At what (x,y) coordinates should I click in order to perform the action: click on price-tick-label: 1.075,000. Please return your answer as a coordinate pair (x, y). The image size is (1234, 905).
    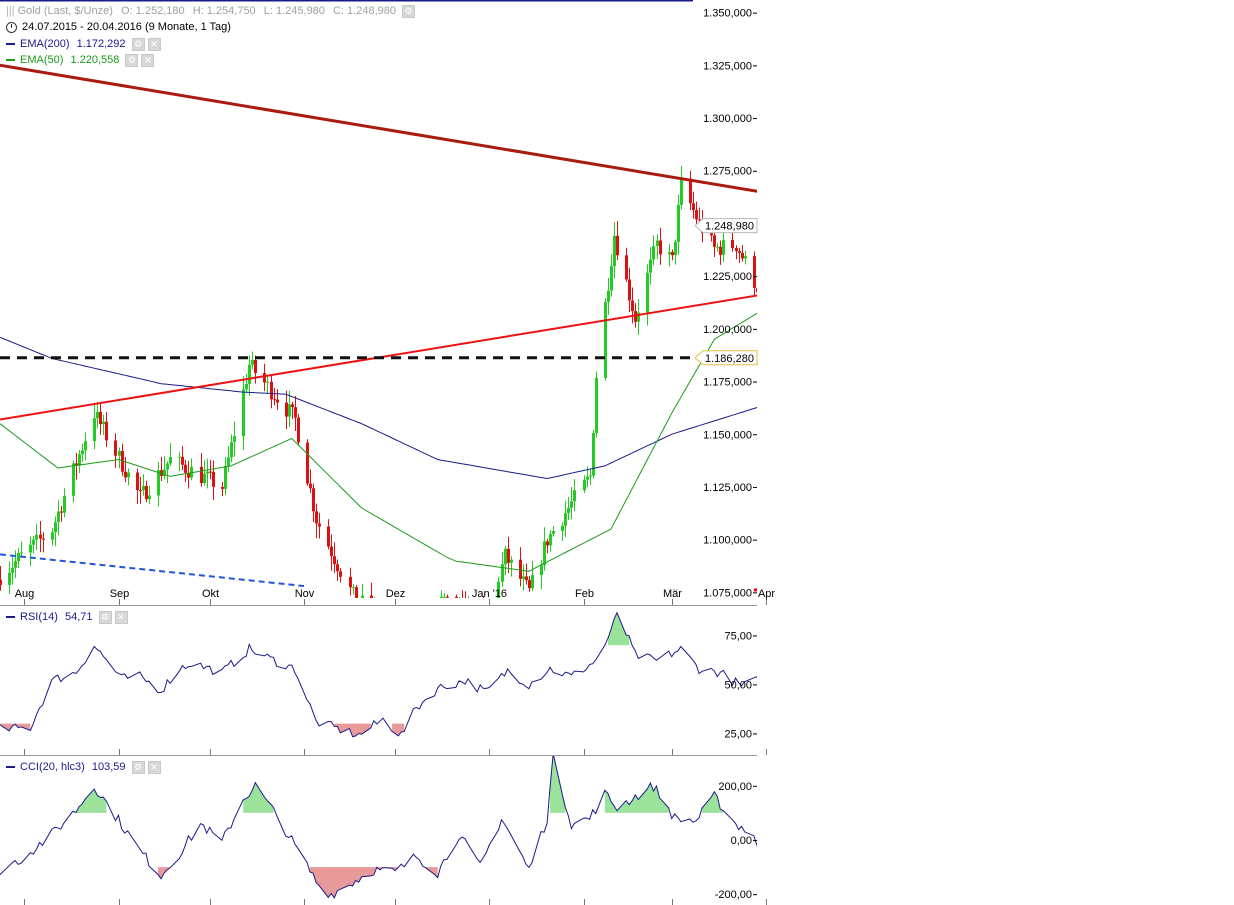
    Looking at the image, I should click on (727, 593).